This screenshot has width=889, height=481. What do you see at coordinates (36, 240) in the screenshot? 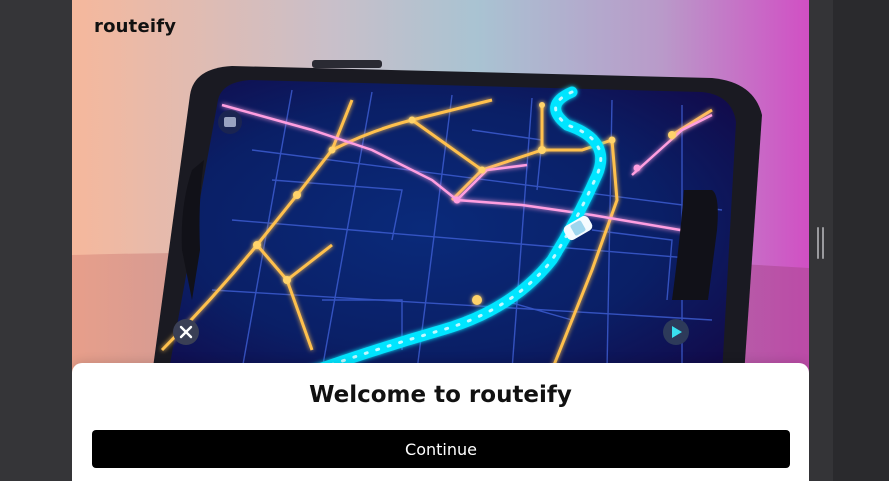
I see `left-gutter` at bounding box center [36, 240].